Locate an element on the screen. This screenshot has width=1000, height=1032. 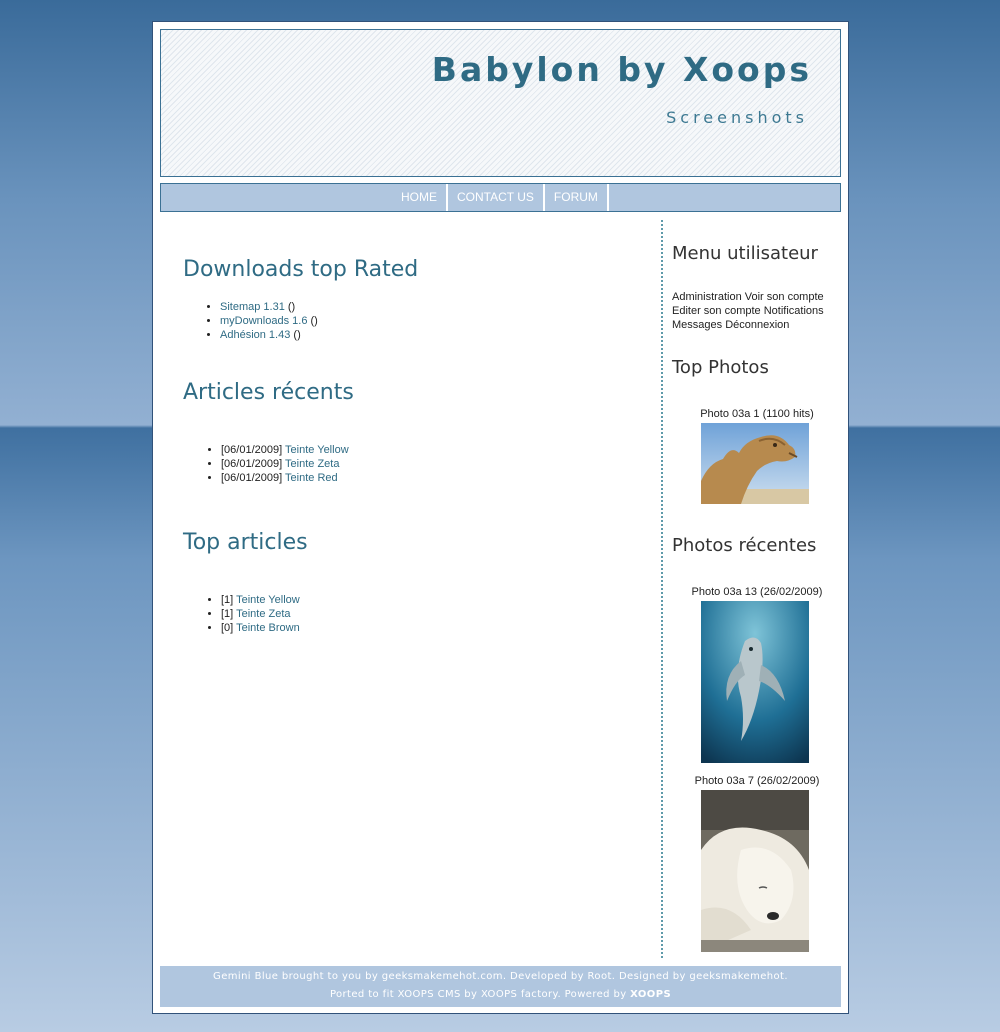
list-item: [06/01/2009] Teinte Zeta is located at coordinates (287, 464).